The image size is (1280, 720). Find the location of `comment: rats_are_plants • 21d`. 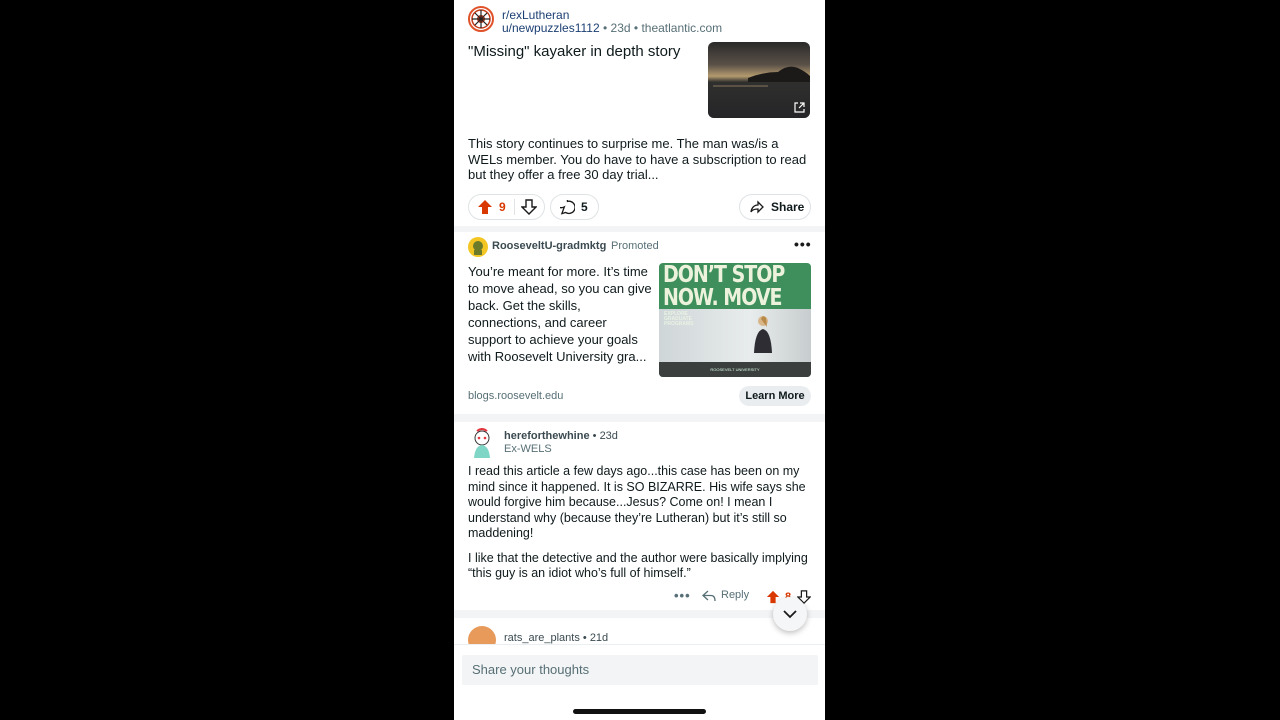

comment: rats_are_plants • 21d is located at coordinates (639, 636).